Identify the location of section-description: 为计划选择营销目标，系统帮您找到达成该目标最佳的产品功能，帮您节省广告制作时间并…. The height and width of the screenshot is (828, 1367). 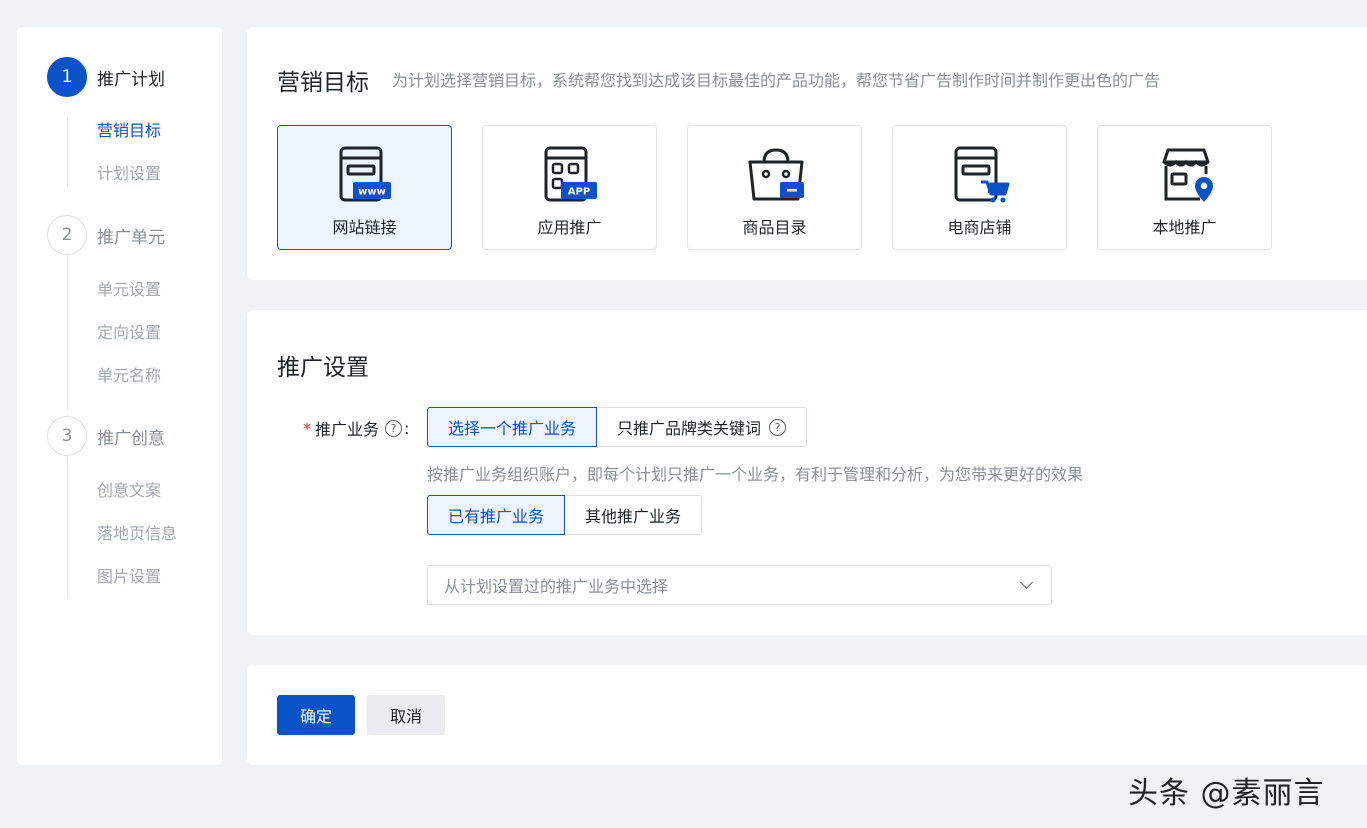
(776, 80).